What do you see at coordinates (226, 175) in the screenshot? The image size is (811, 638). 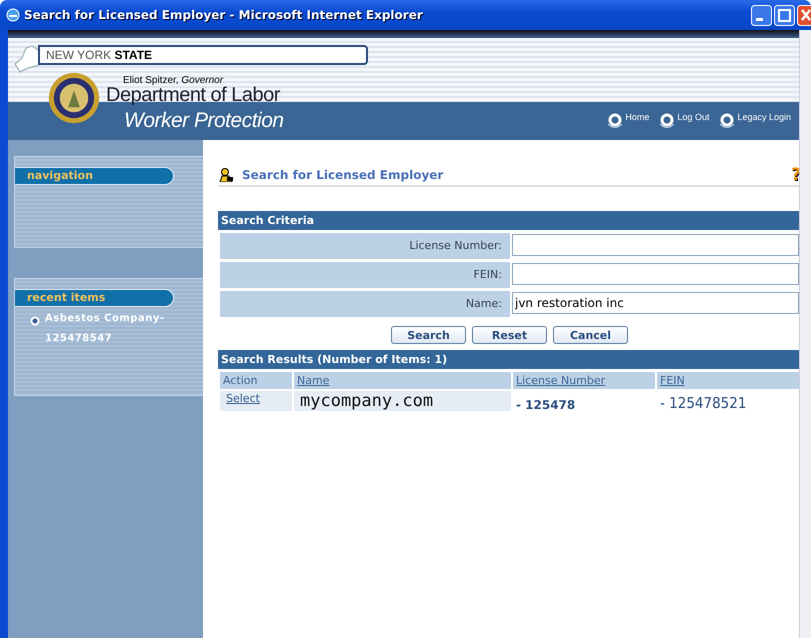 I see `worker-icon` at bounding box center [226, 175].